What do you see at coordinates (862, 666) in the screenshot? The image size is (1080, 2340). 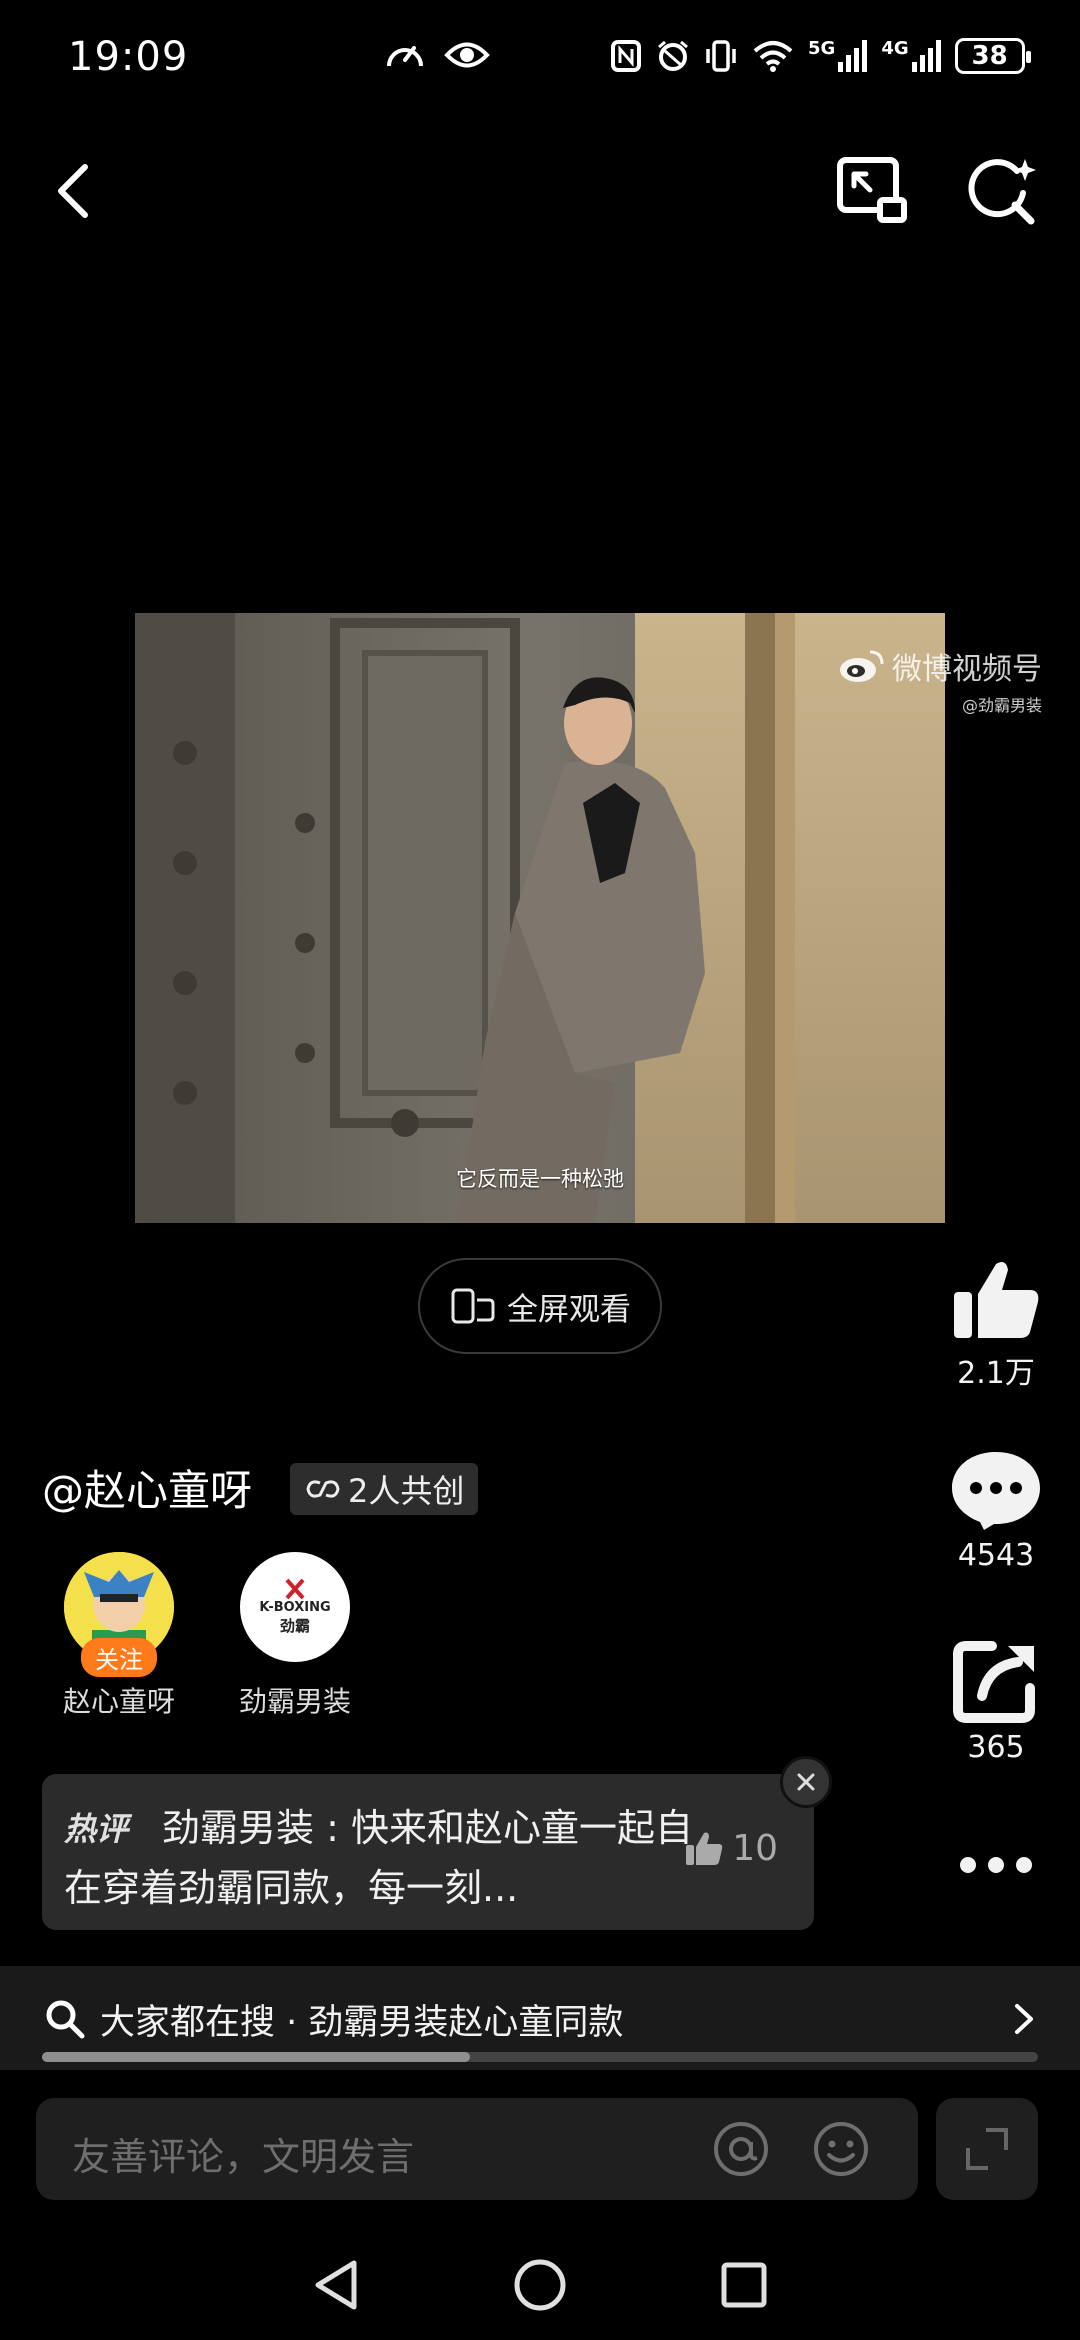 I see `weibo-logo-icon` at bounding box center [862, 666].